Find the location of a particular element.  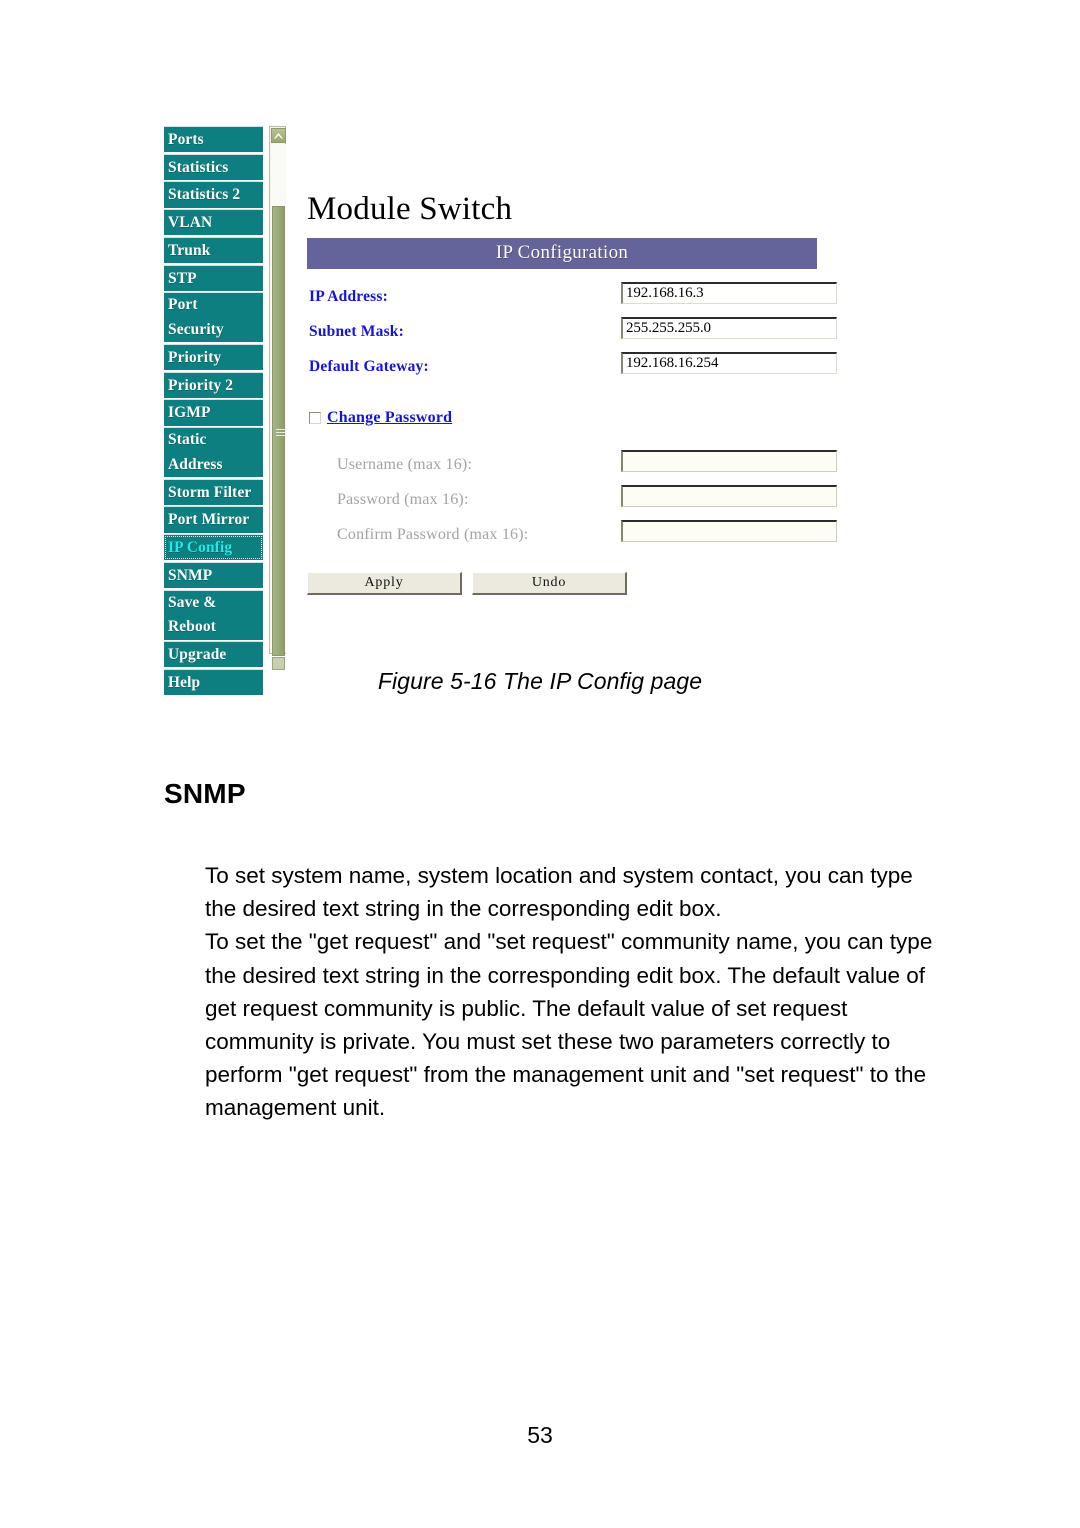

sidebar-item-label: Static is located at coordinates (187, 440).